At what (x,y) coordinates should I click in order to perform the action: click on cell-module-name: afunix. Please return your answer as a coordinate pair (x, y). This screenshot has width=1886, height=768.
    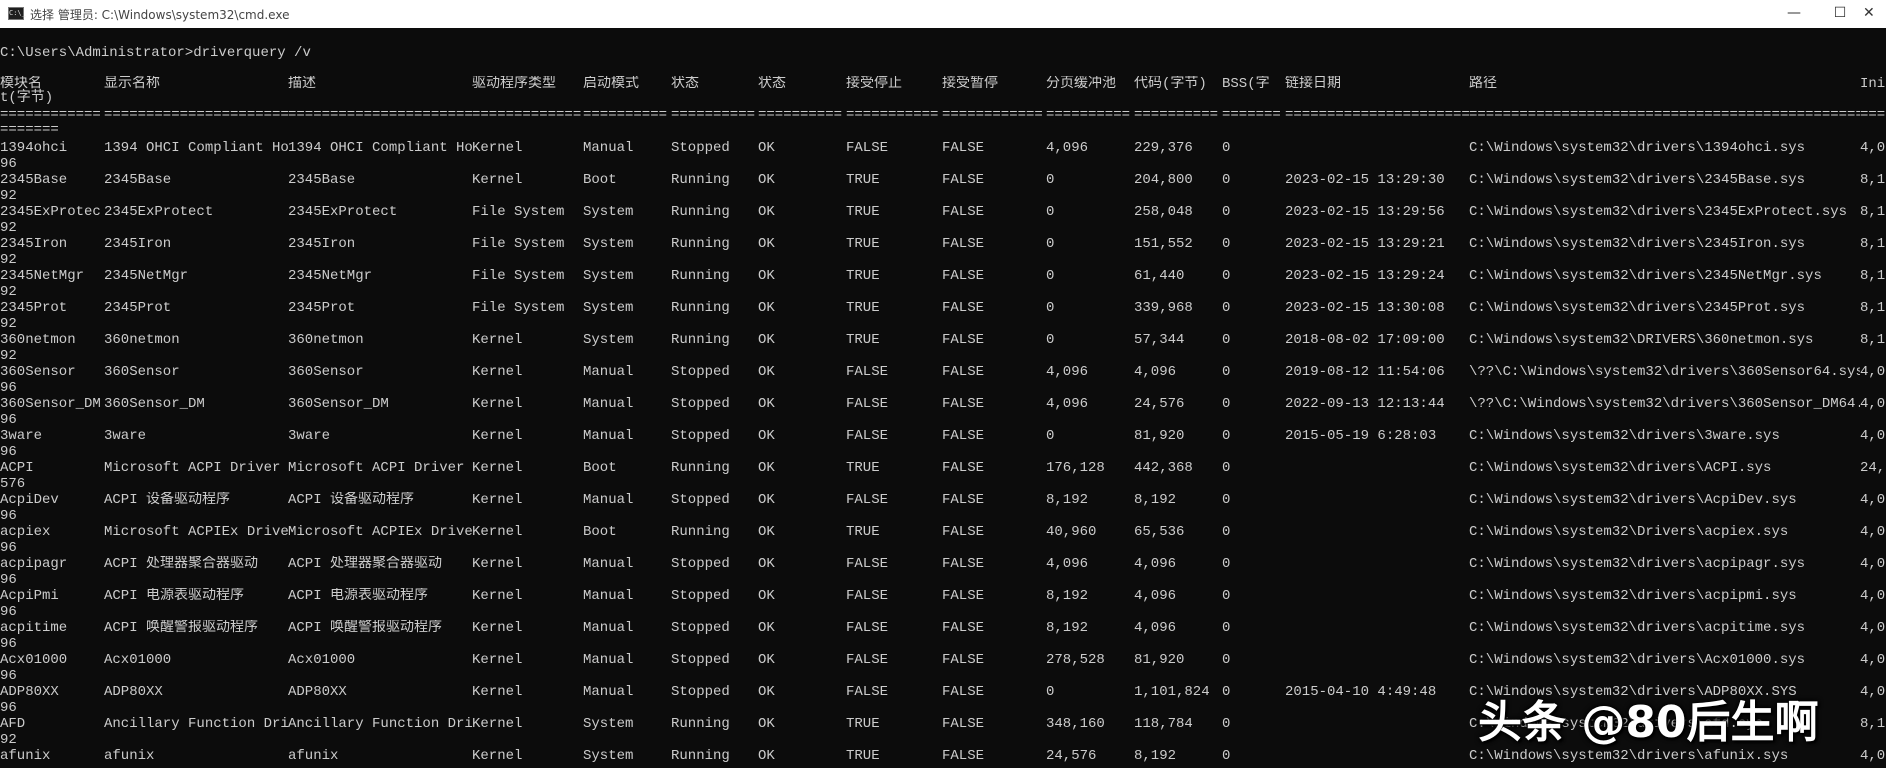
    Looking at the image, I should click on (25, 756).